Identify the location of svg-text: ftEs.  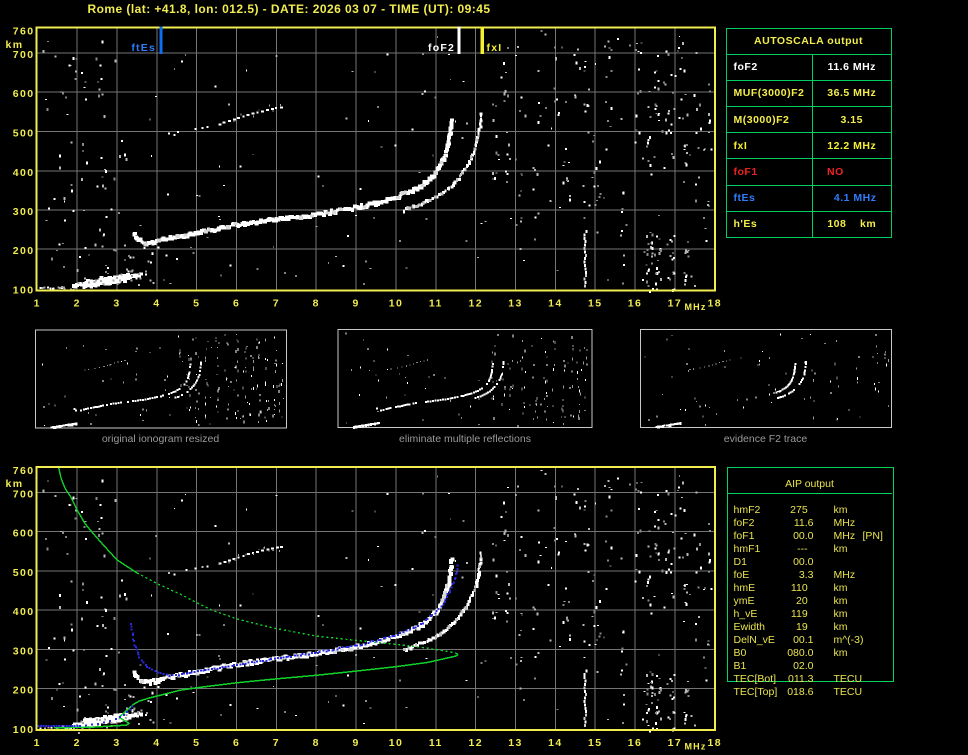
(143, 48).